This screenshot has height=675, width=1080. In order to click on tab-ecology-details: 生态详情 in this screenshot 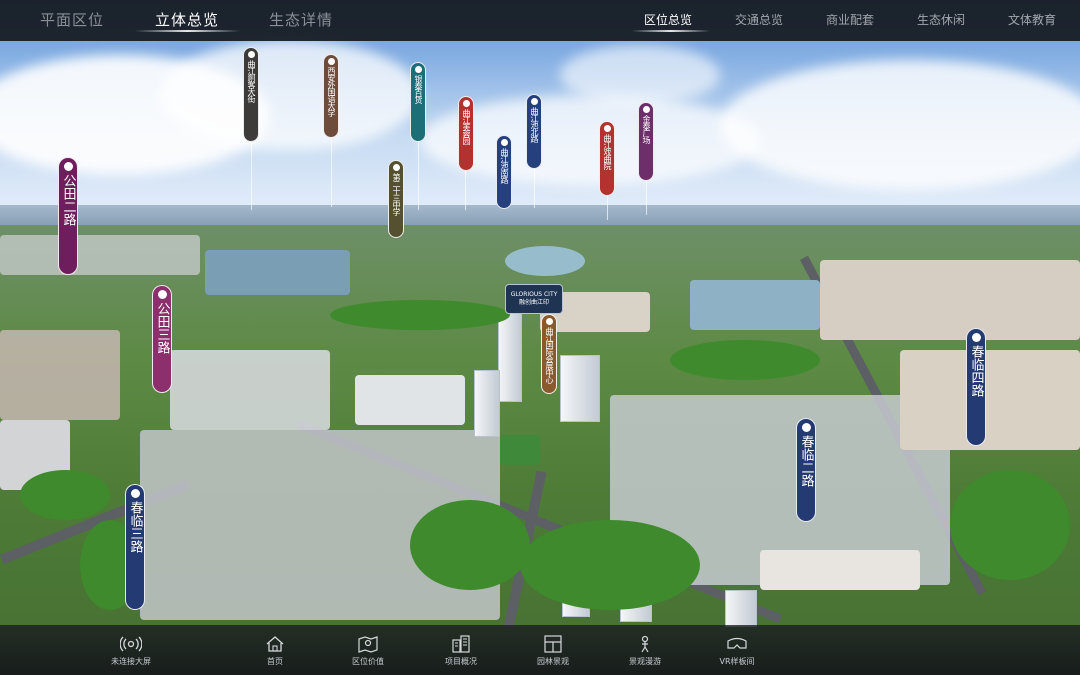, I will do `click(301, 19)`.